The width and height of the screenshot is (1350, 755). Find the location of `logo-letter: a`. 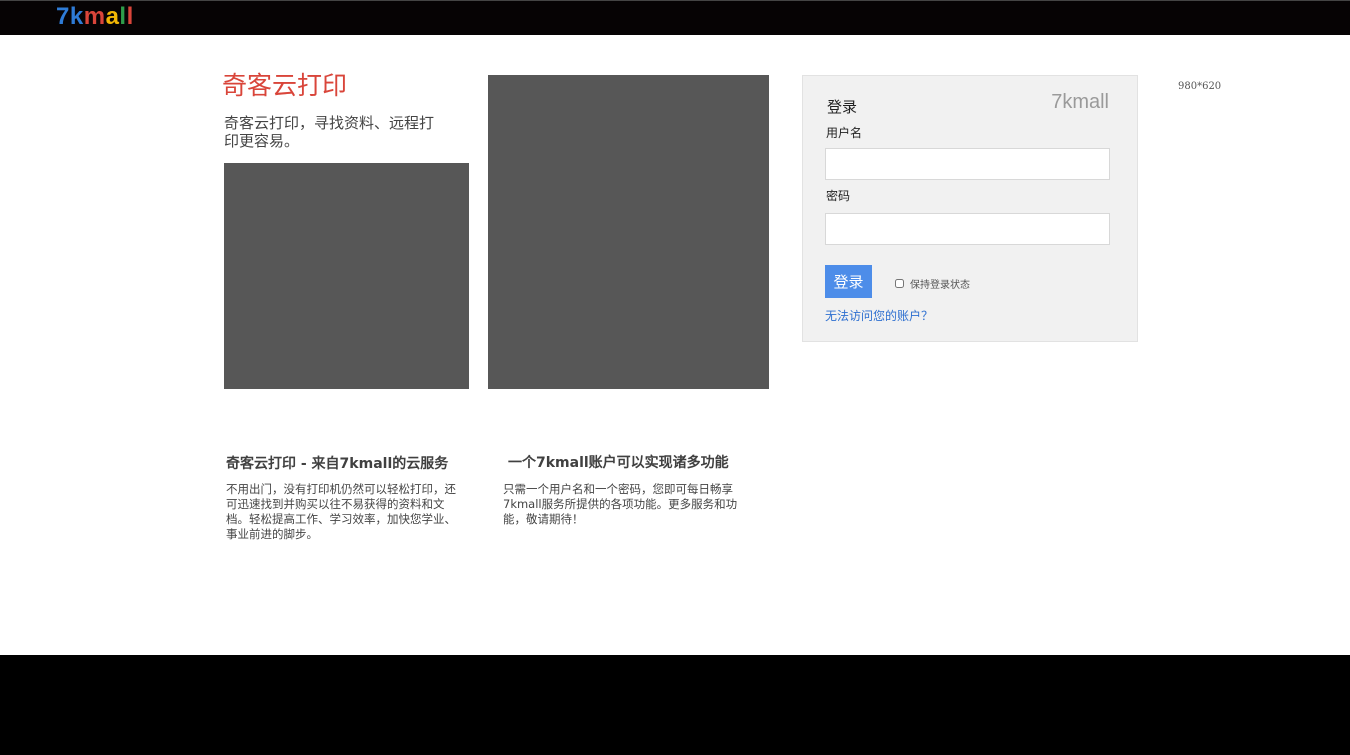

logo-letter: a is located at coordinates (112, 16).